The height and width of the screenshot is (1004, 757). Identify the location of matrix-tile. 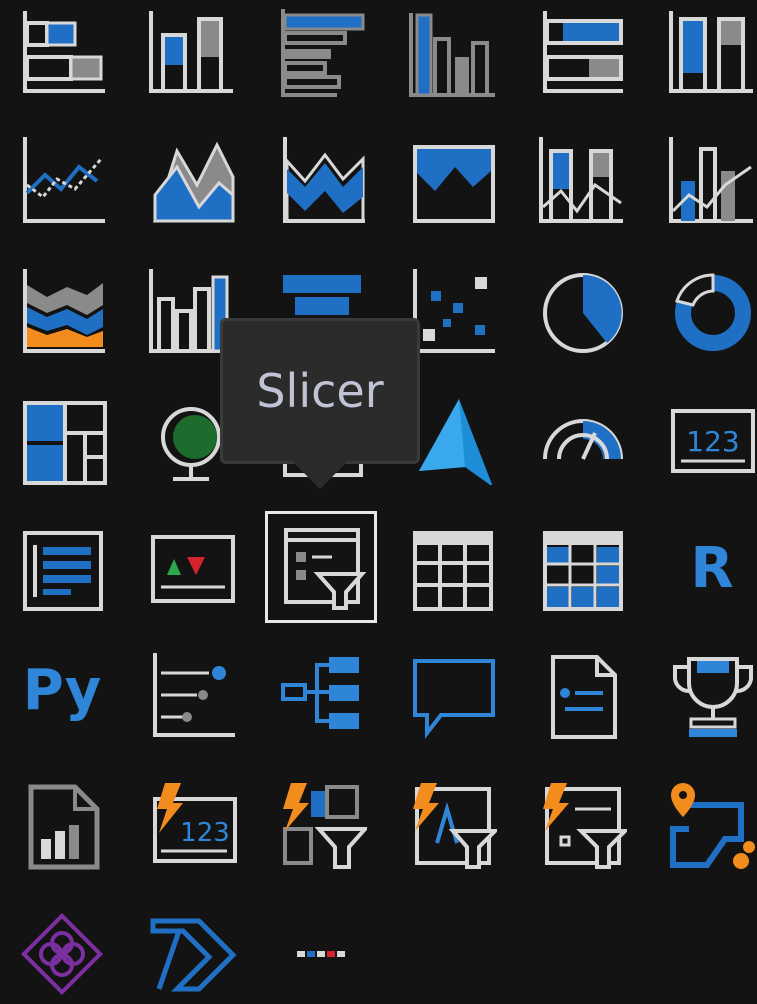
(582, 568).